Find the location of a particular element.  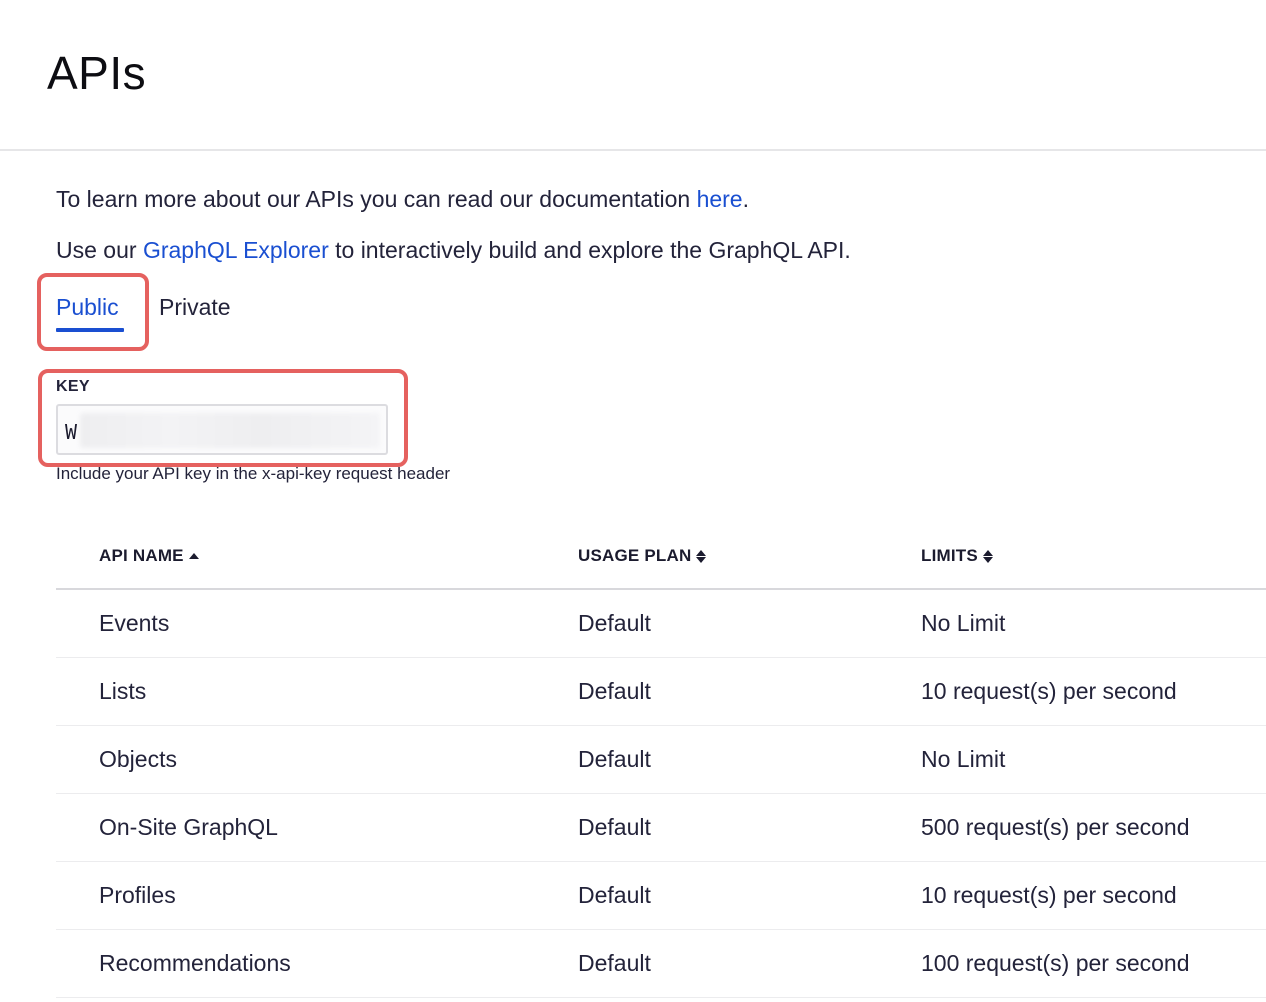

column-header-limits-label: LIMITS is located at coordinates (949, 555).